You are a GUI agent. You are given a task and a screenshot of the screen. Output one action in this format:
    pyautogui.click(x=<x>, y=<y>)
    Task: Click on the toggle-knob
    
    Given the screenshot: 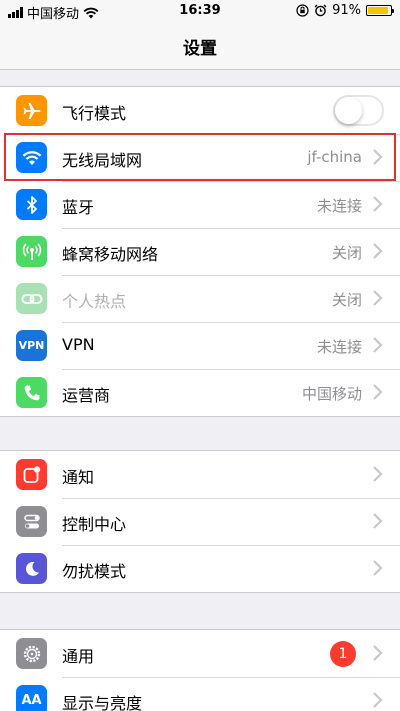 What is the action you would take?
    pyautogui.click(x=348, y=110)
    